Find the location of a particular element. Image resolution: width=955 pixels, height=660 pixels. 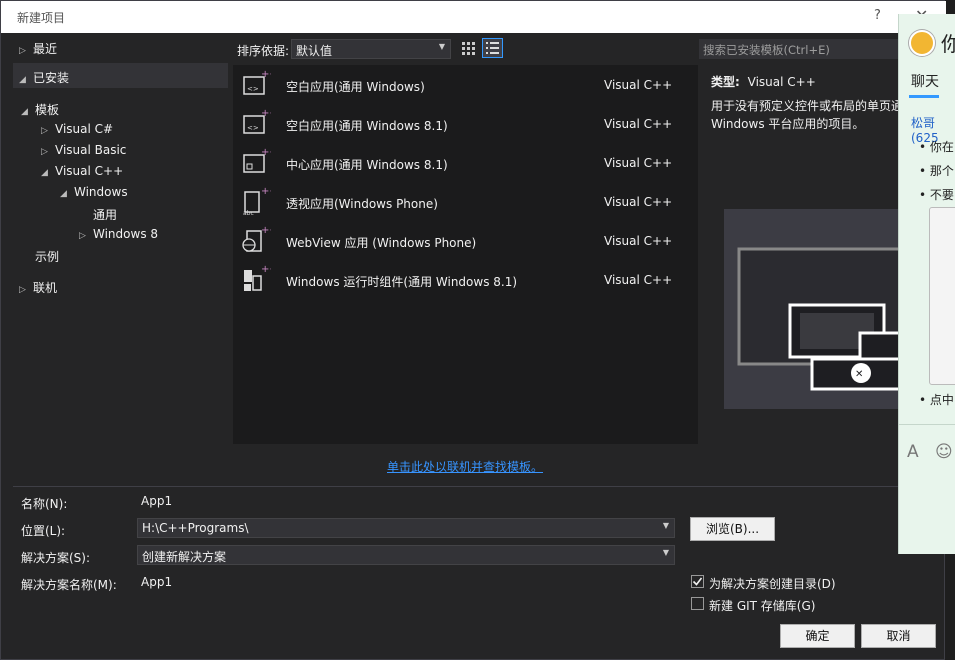

tree-item-visual-cpp: ◢ Visual C++ is located at coordinates (82, 171).